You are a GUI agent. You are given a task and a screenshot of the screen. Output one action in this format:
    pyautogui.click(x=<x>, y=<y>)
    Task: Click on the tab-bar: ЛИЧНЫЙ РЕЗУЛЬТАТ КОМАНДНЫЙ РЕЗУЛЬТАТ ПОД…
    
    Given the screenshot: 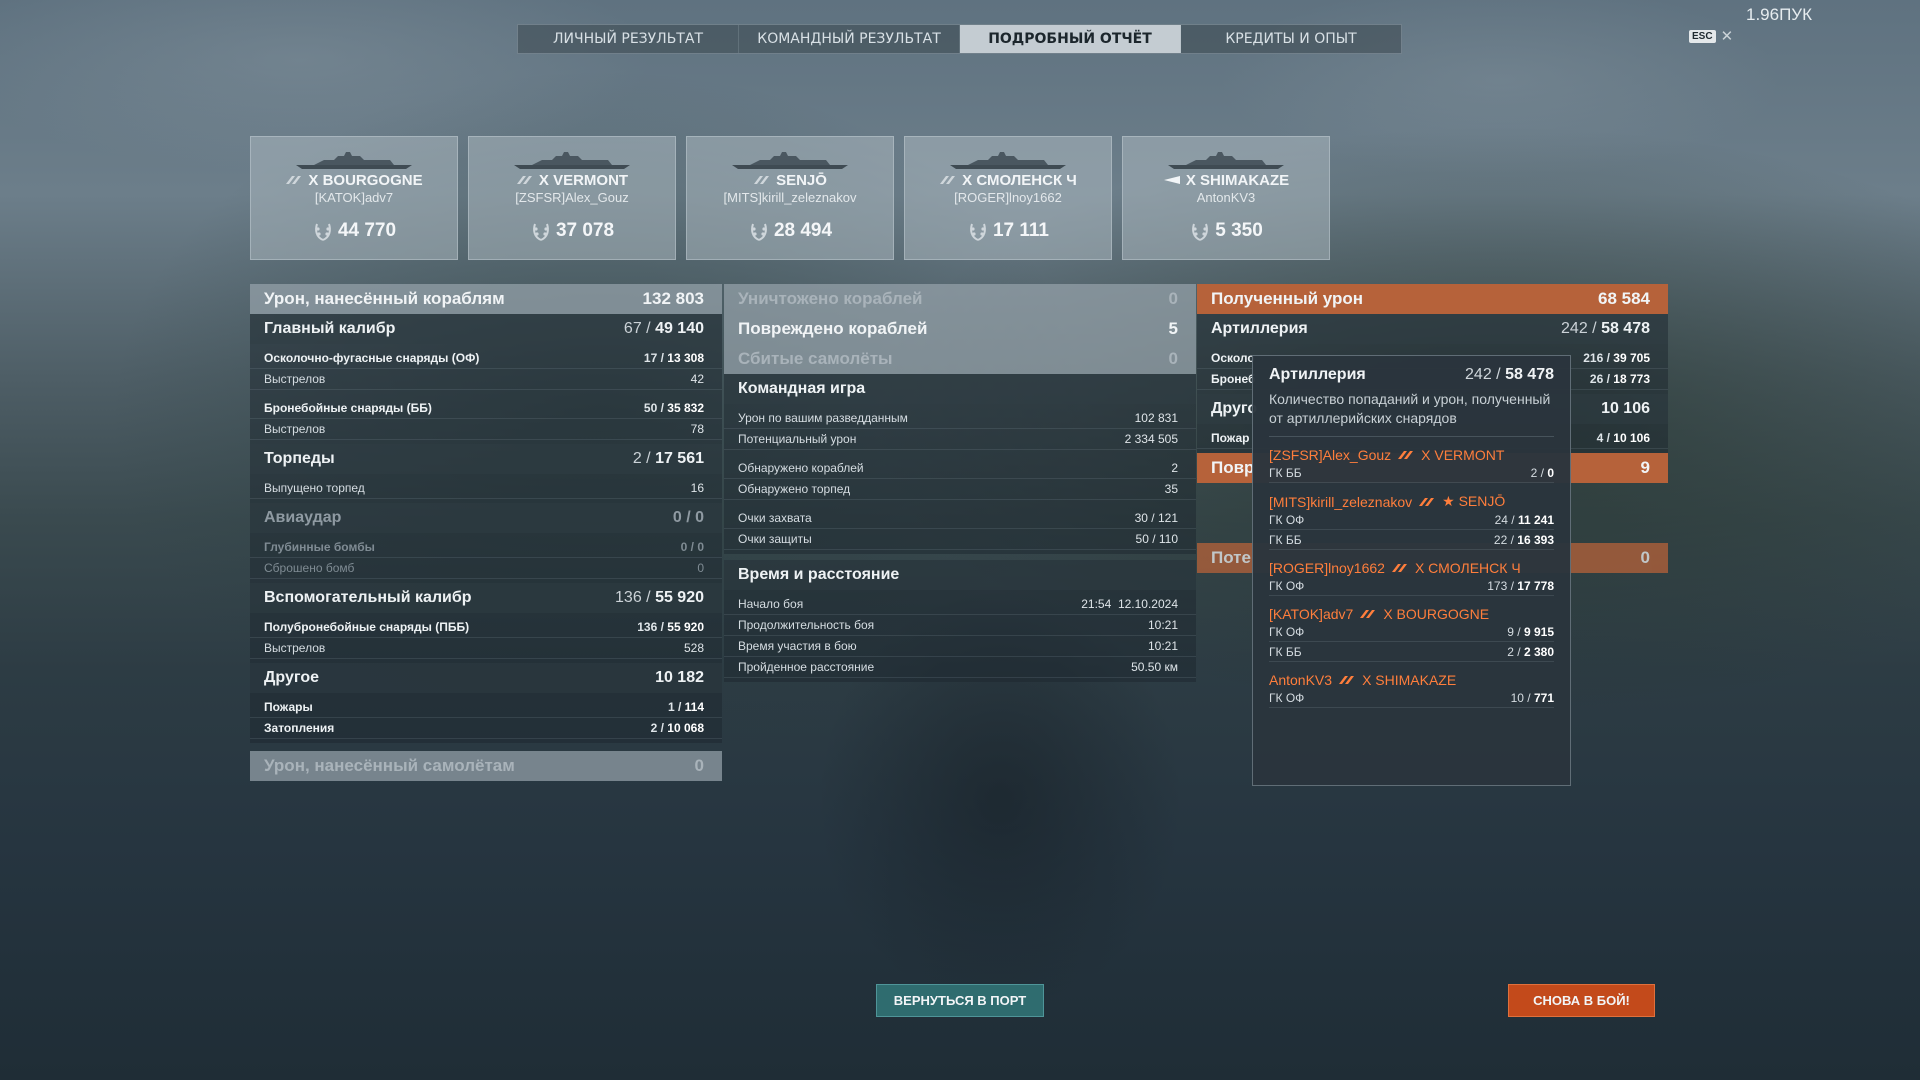 What is the action you would take?
    pyautogui.click(x=959, y=39)
    